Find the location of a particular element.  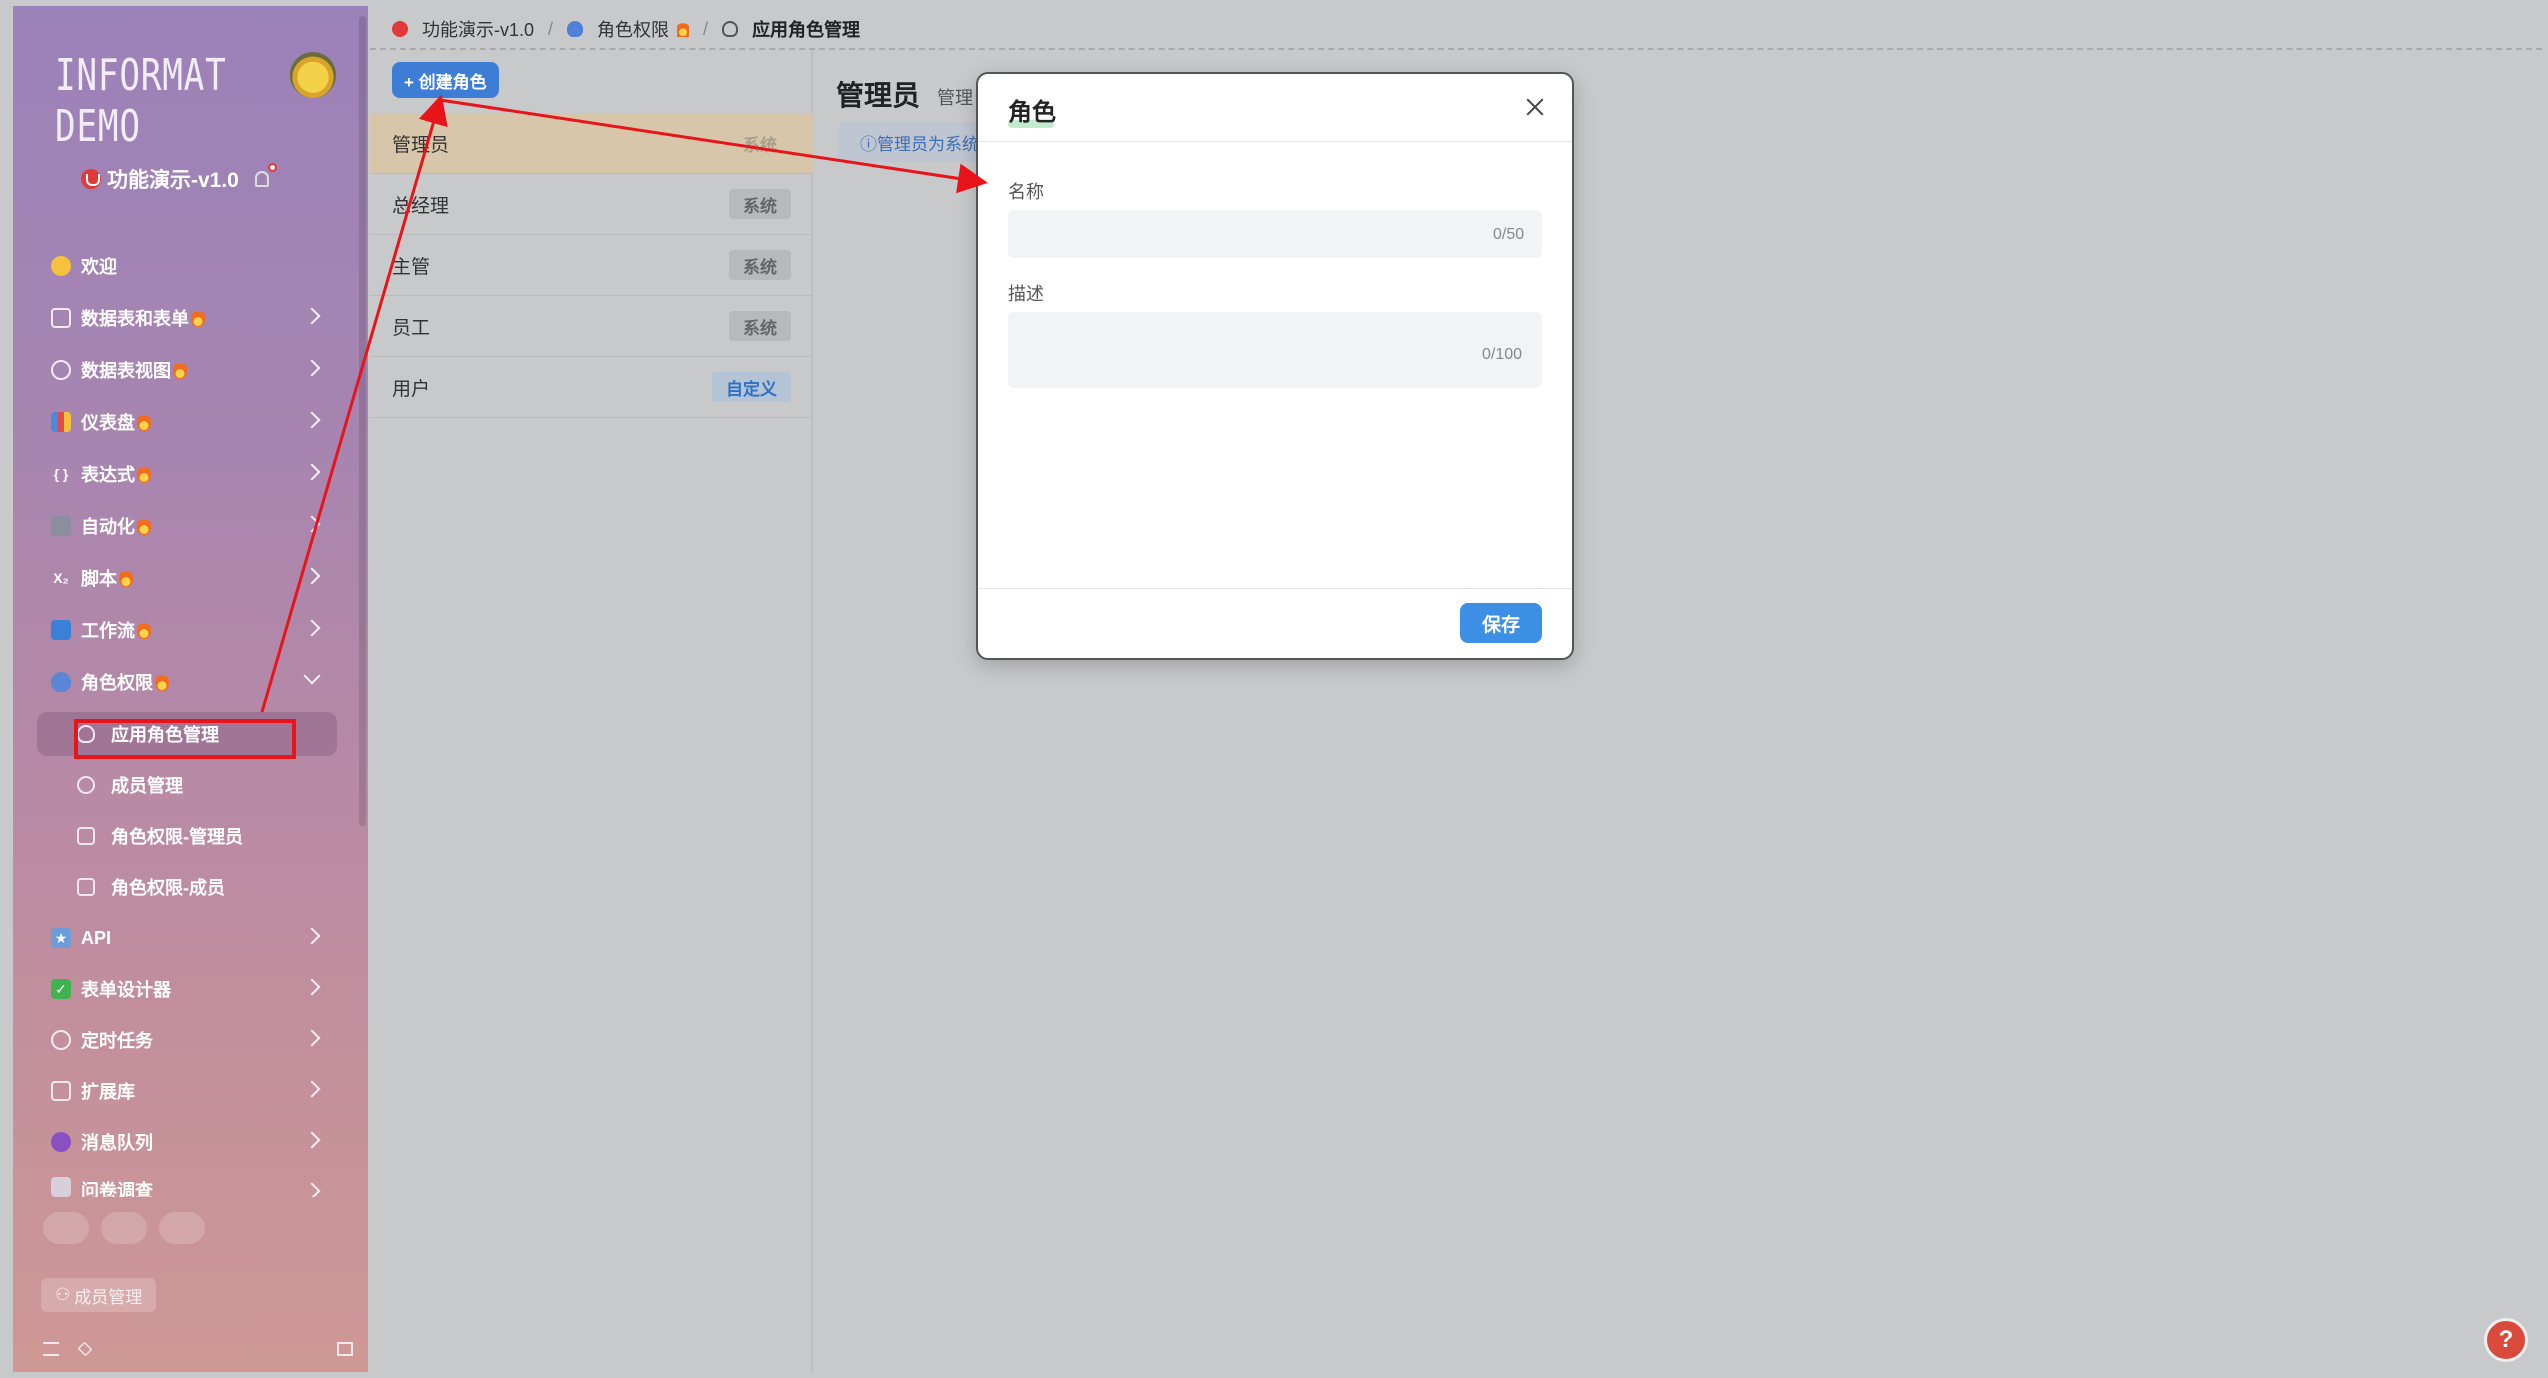

user-avatar is located at coordinates (313, 75).